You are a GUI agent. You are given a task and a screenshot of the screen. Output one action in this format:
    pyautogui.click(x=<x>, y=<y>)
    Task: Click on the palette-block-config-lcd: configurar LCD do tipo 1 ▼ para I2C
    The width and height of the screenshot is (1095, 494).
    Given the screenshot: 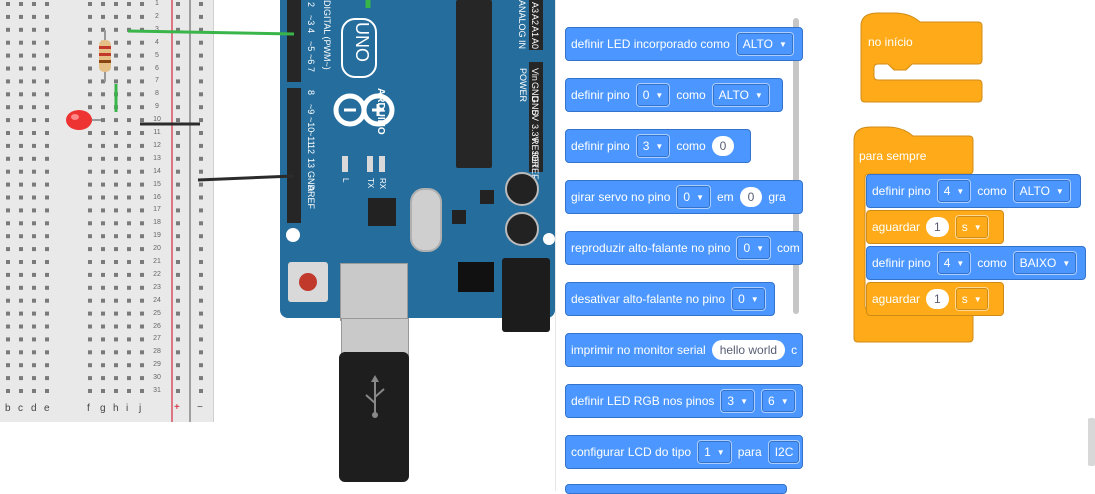 What is the action you would take?
    pyautogui.click(x=684, y=452)
    